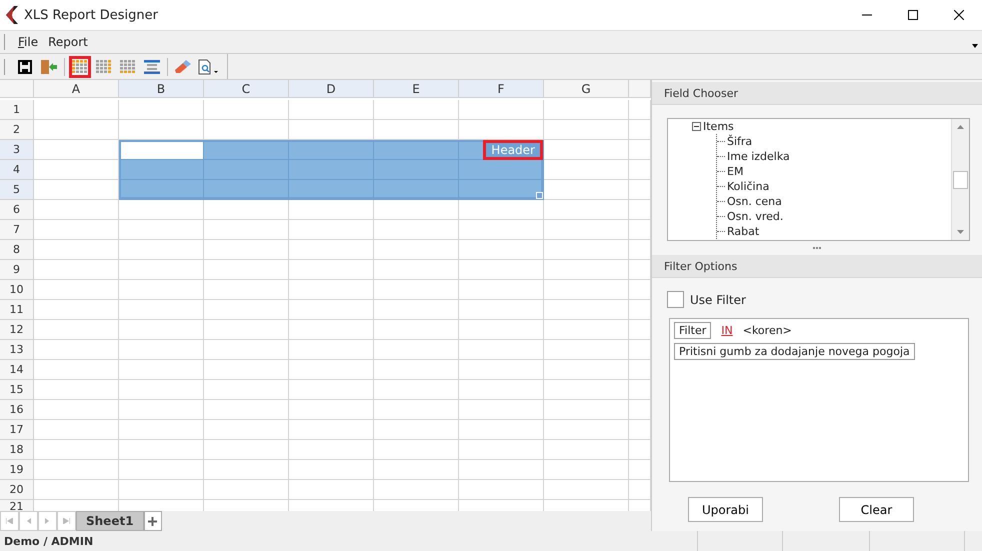 The image size is (982, 551). What do you see at coordinates (739, 141) in the screenshot?
I see `tree-item: Šifra` at bounding box center [739, 141].